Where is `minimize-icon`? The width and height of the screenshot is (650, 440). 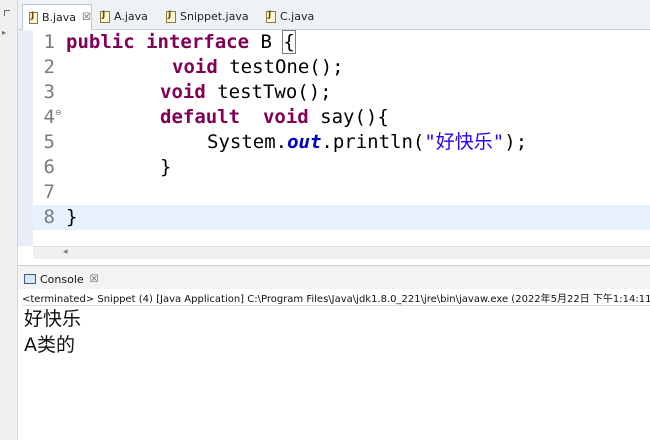
minimize-icon is located at coordinates (7, 13).